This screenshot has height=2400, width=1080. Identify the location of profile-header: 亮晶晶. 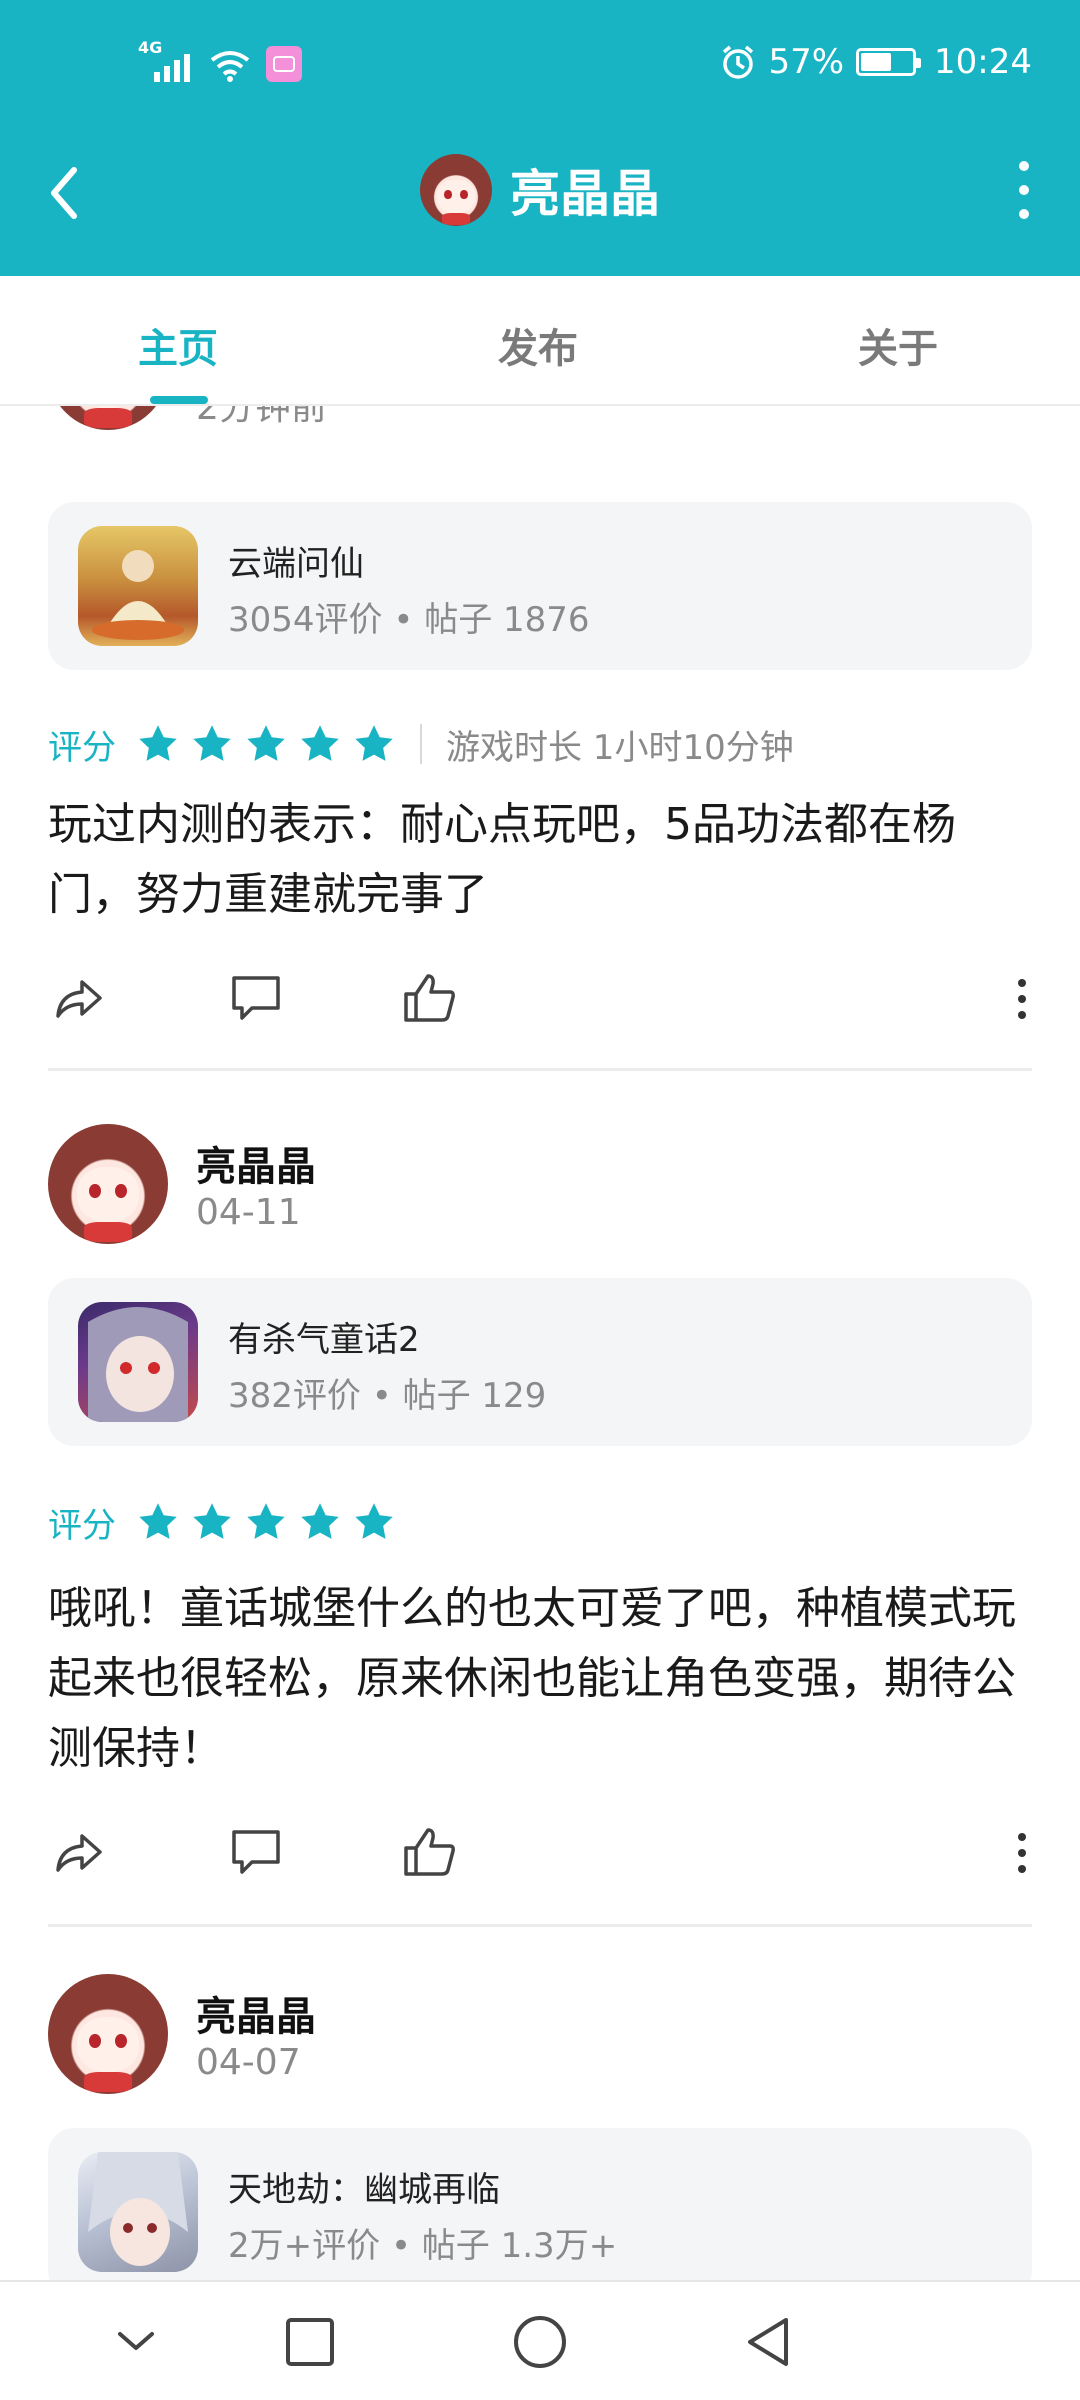
(540, 190).